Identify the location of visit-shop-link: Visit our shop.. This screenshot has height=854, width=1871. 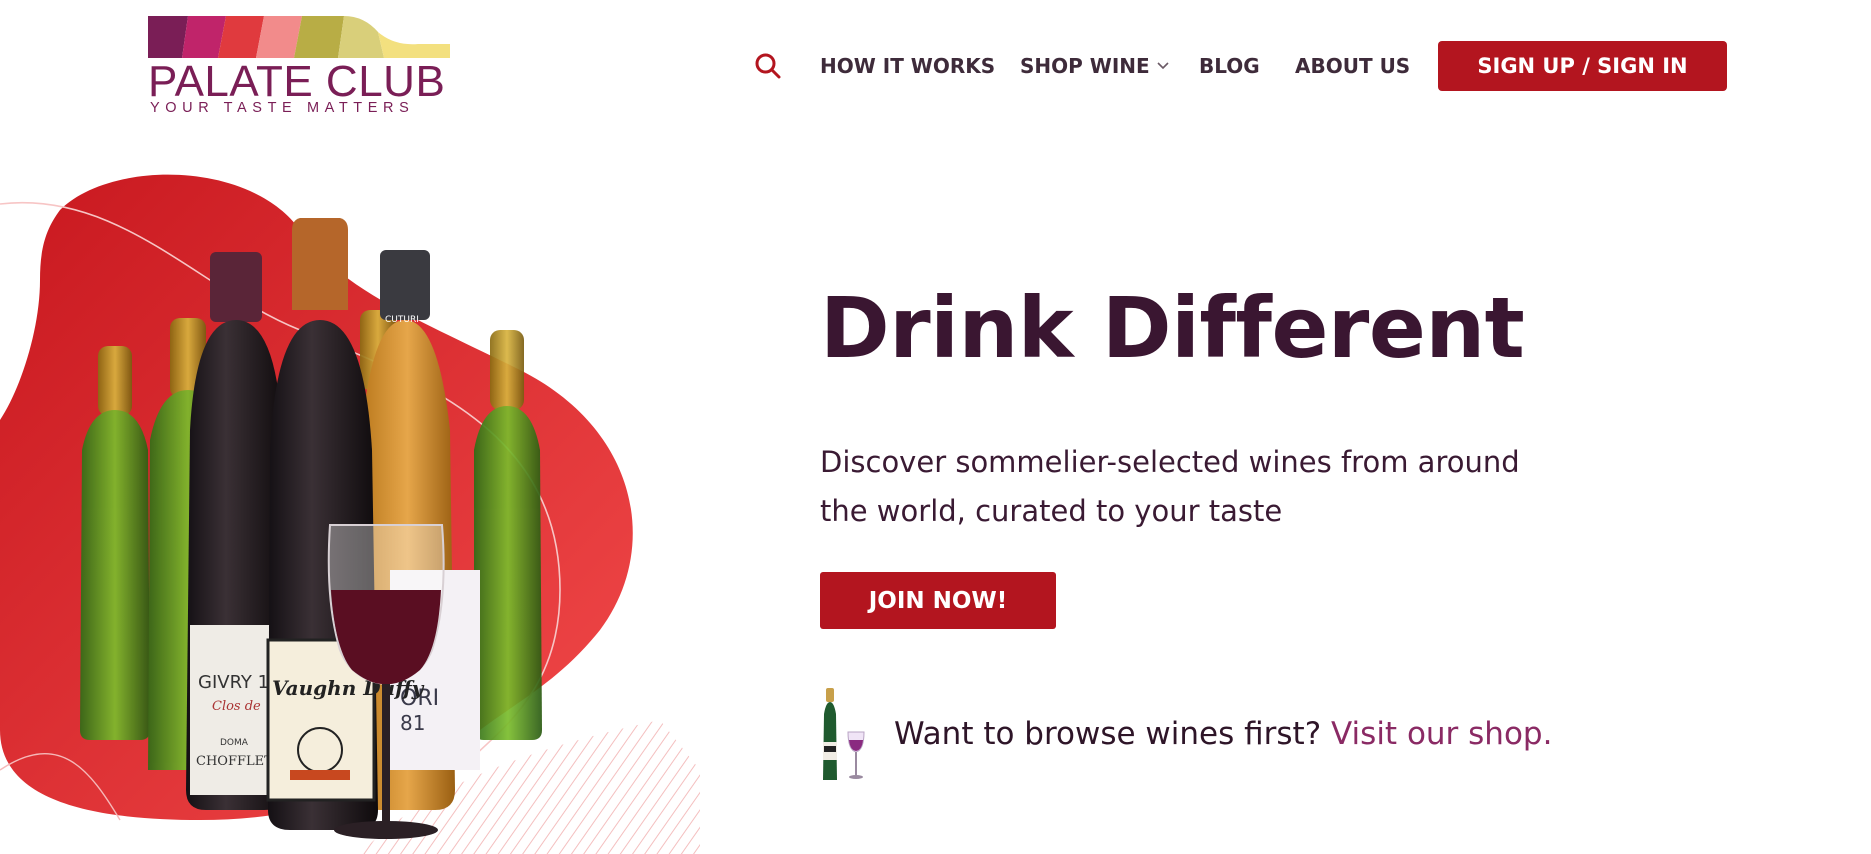
(1441, 734).